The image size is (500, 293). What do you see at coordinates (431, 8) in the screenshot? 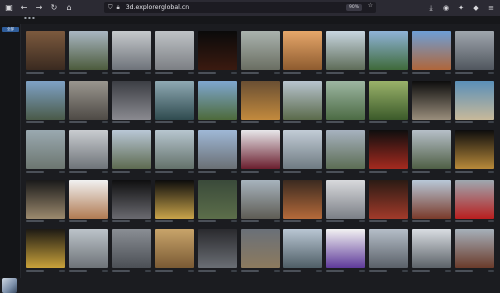
I see `download-icon: ⤓` at bounding box center [431, 8].